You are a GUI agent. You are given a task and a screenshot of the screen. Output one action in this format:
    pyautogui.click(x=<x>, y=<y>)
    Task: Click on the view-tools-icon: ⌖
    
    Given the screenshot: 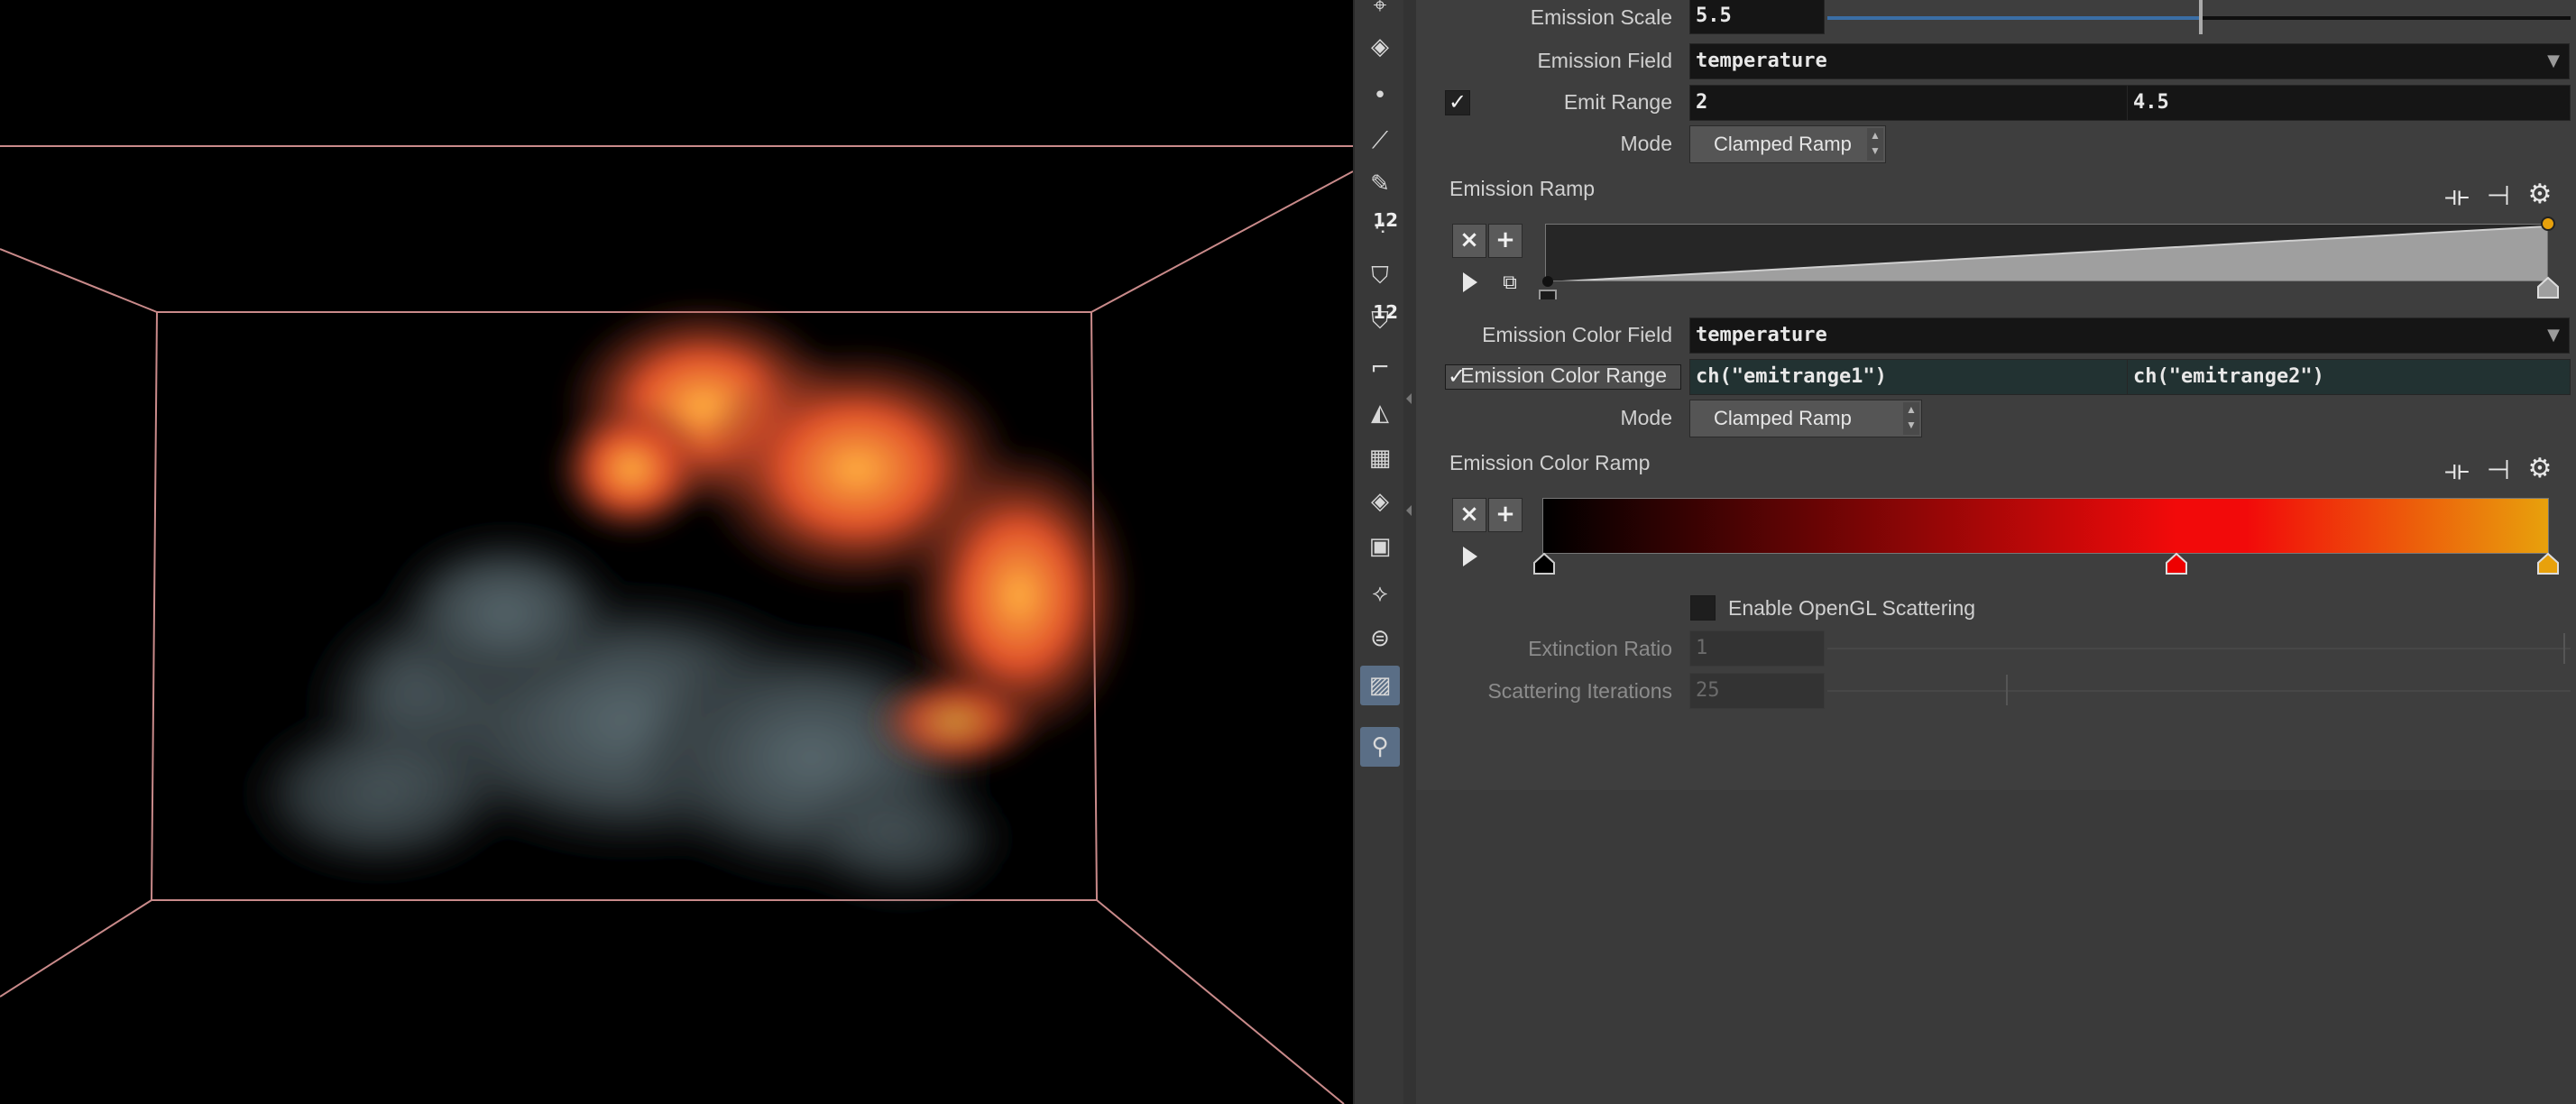 What is the action you would take?
    pyautogui.click(x=1380, y=13)
    